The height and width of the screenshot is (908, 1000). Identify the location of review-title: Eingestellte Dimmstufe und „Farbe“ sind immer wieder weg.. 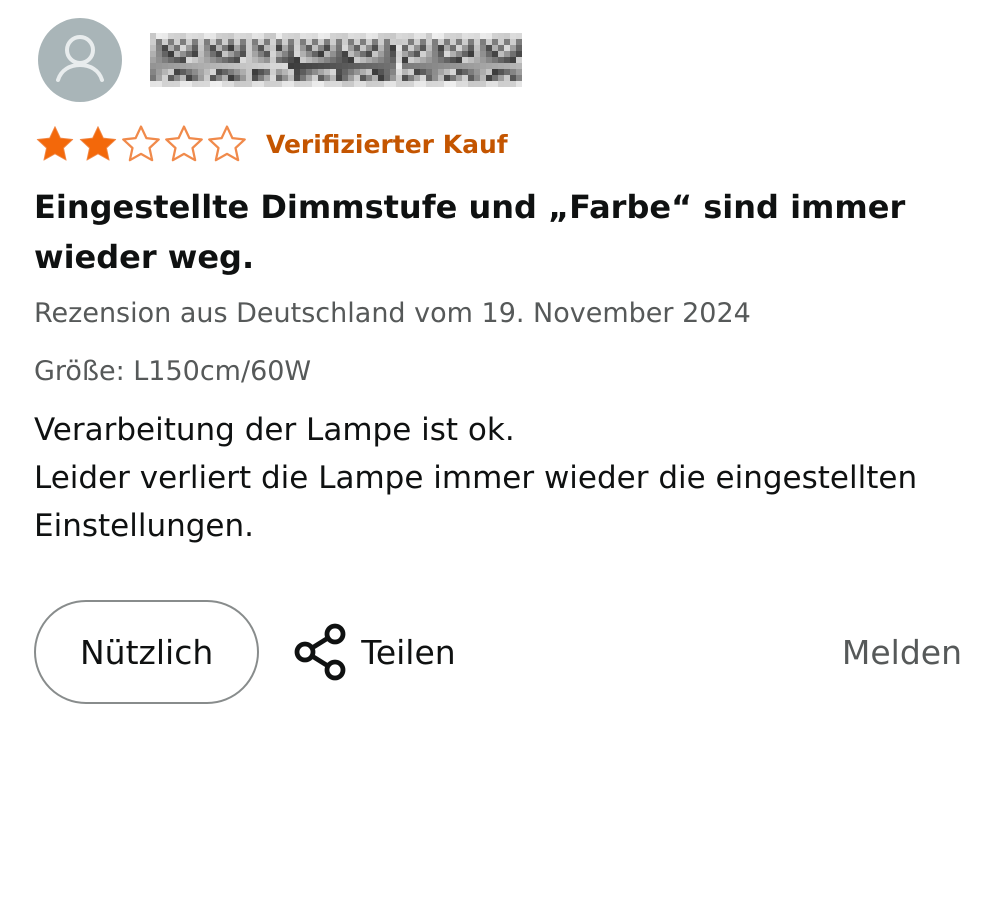
(470, 232).